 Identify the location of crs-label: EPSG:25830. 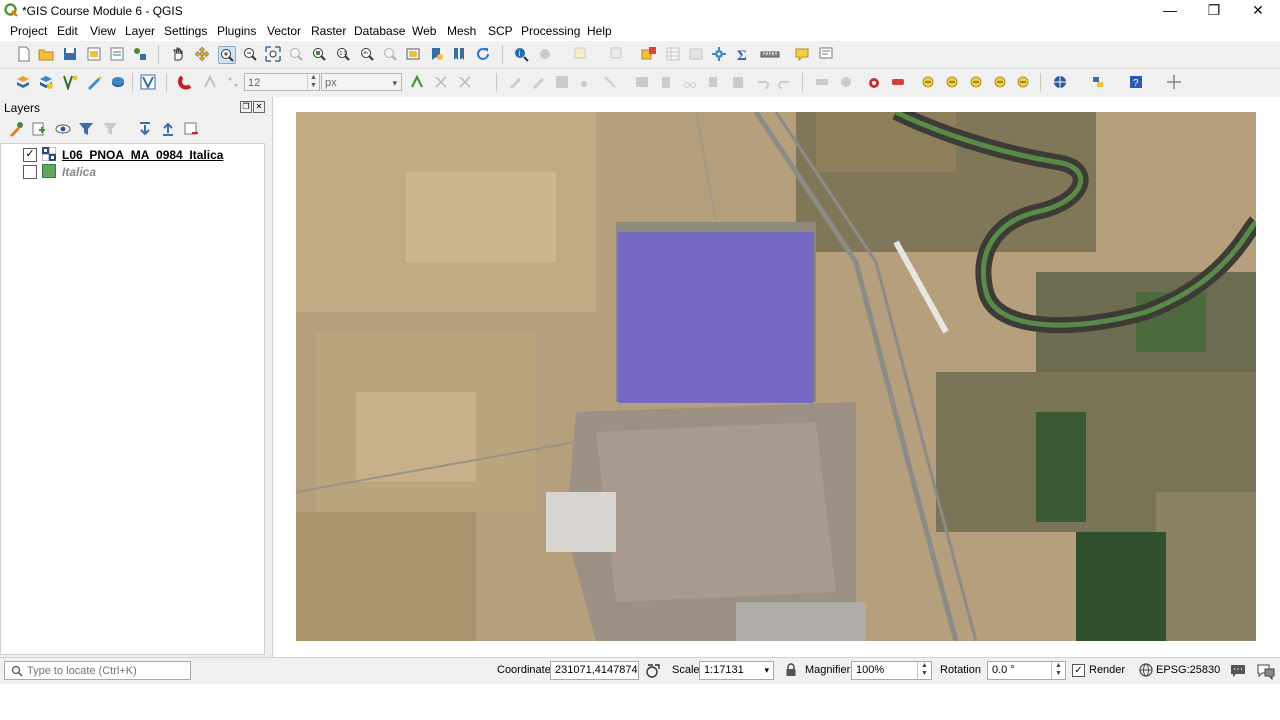
(1188, 670).